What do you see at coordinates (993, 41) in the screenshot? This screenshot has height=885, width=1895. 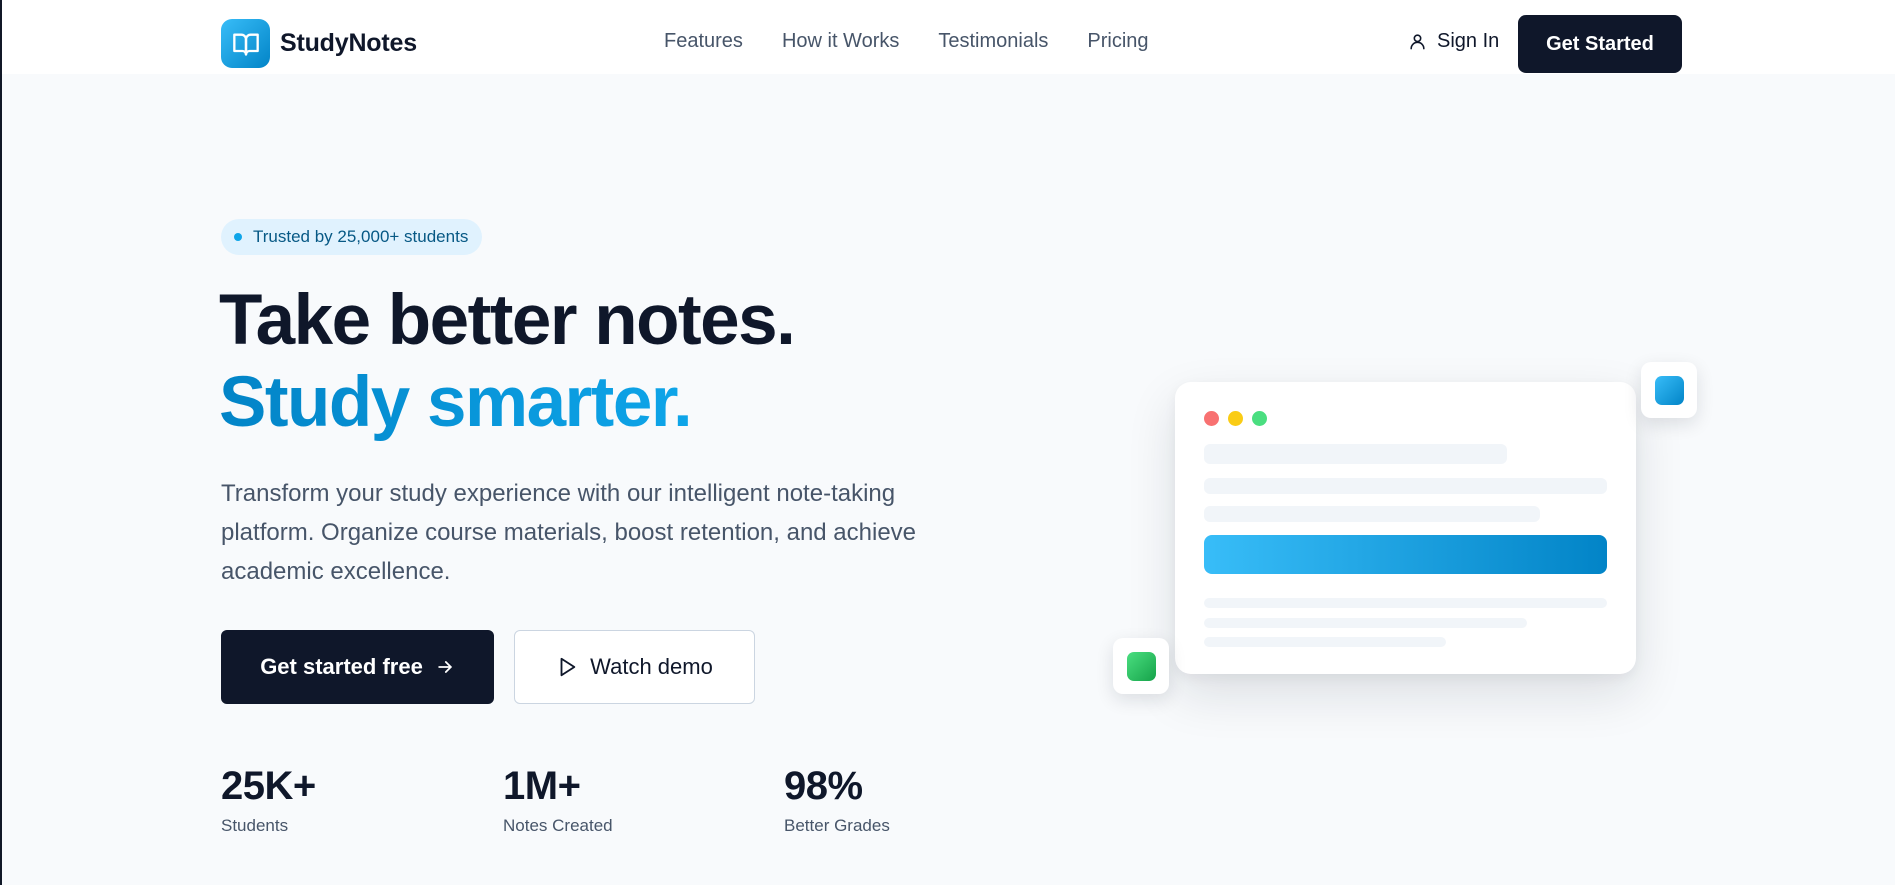 I see `nav-link-testimonials: Testimonials` at bounding box center [993, 41].